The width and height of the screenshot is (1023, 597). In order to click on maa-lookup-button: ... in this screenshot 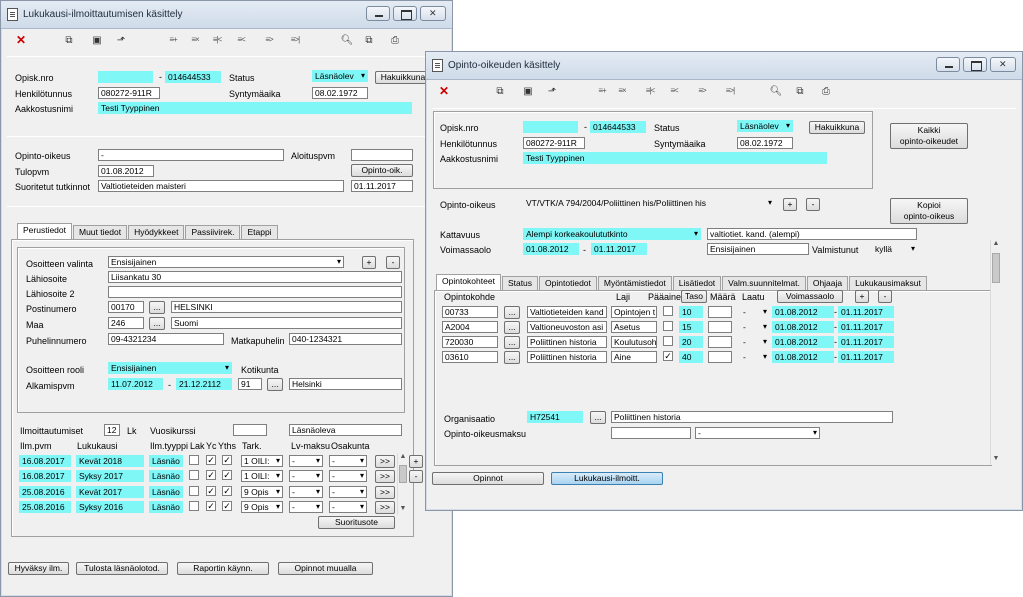, I will do `click(157, 323)`.